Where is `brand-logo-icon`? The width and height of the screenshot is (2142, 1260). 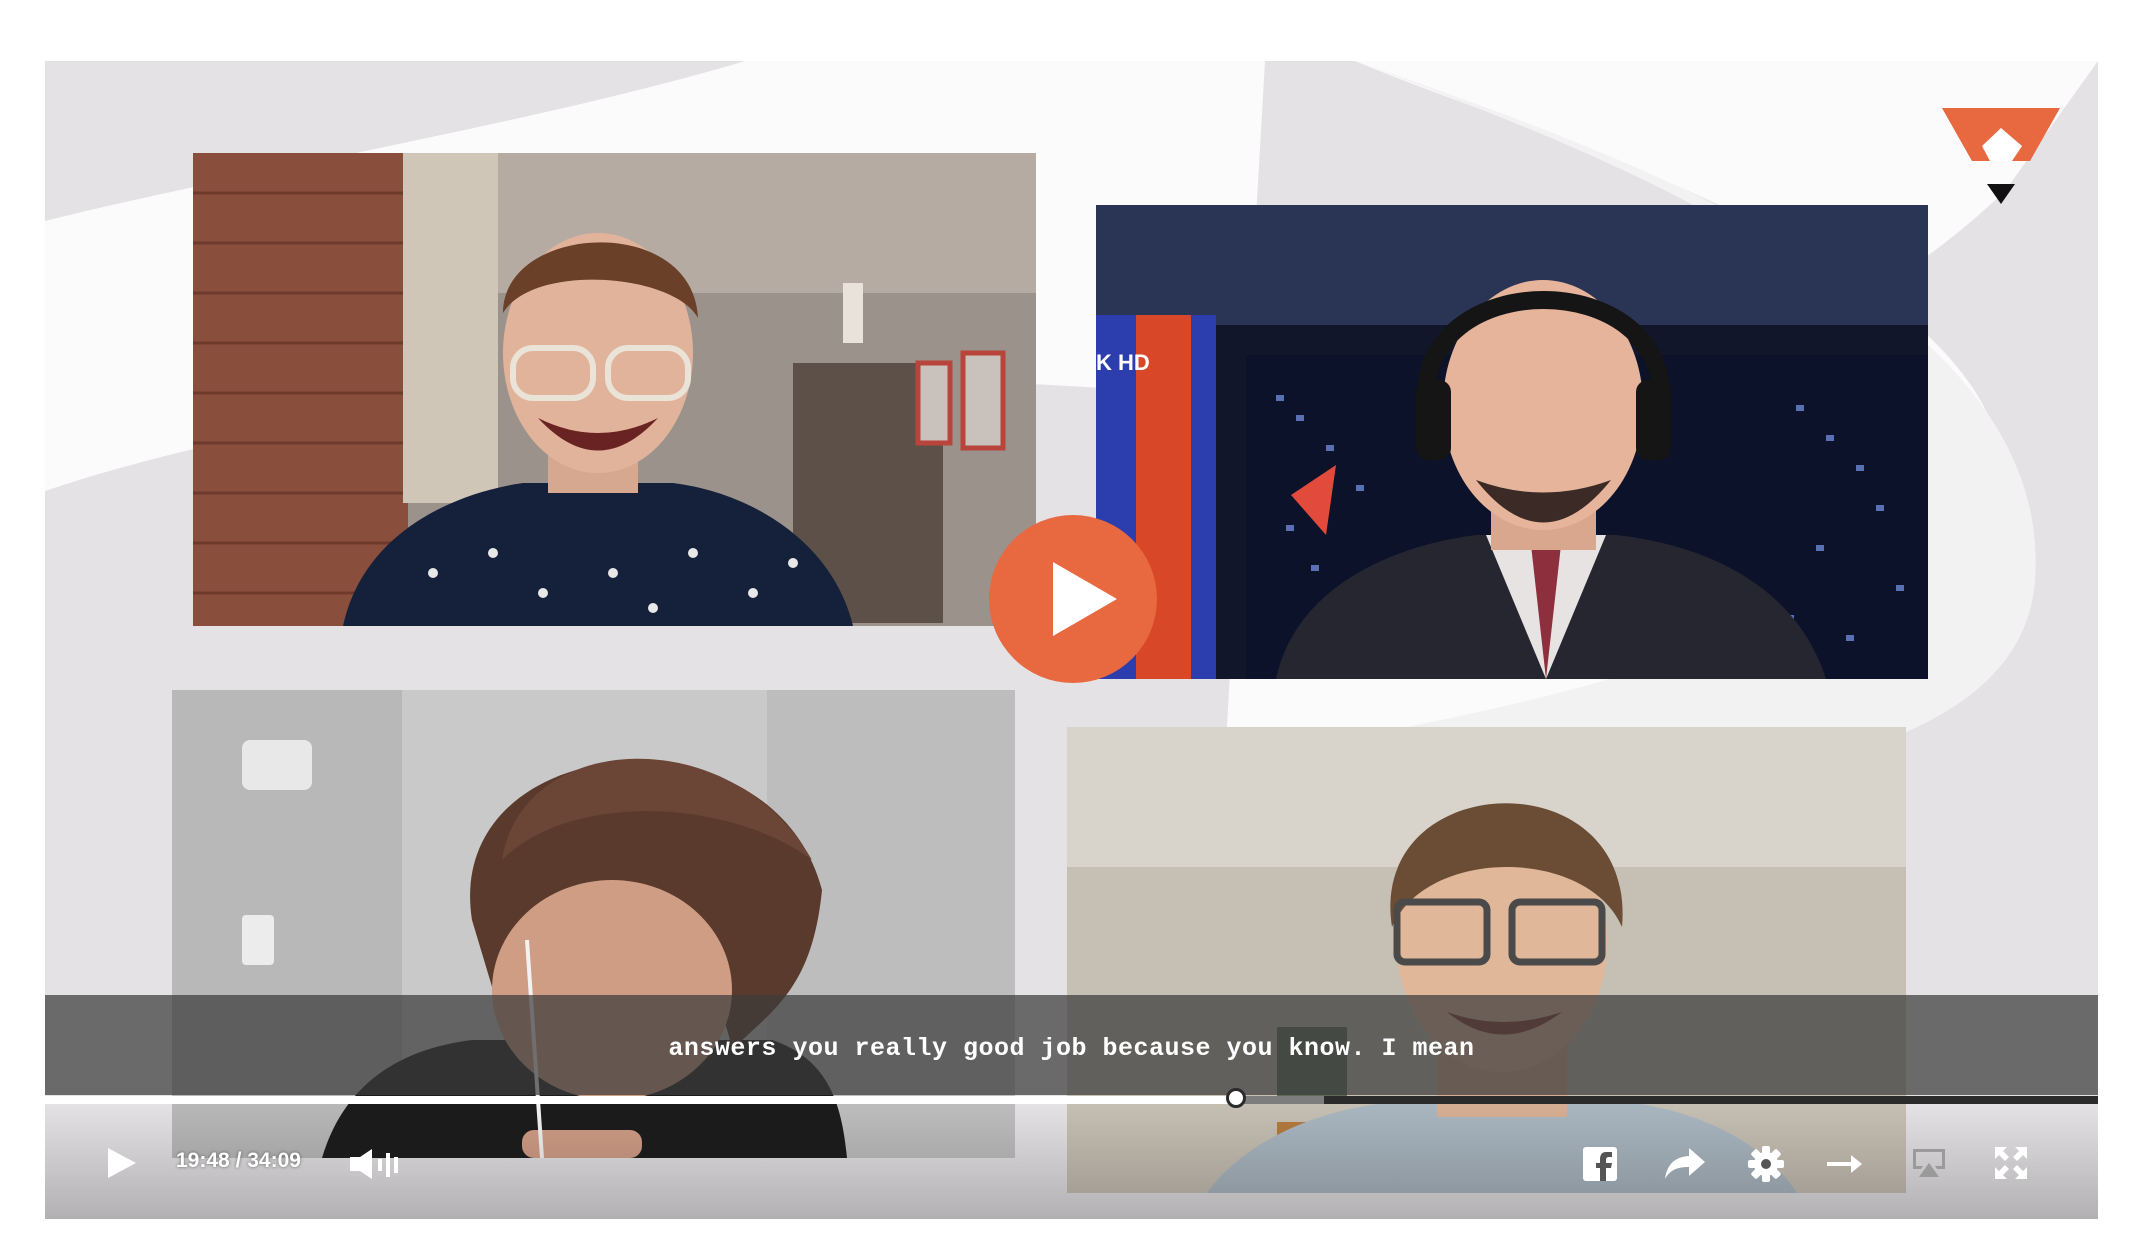 brand-logo-icon is located at coordinates (2001, 156).